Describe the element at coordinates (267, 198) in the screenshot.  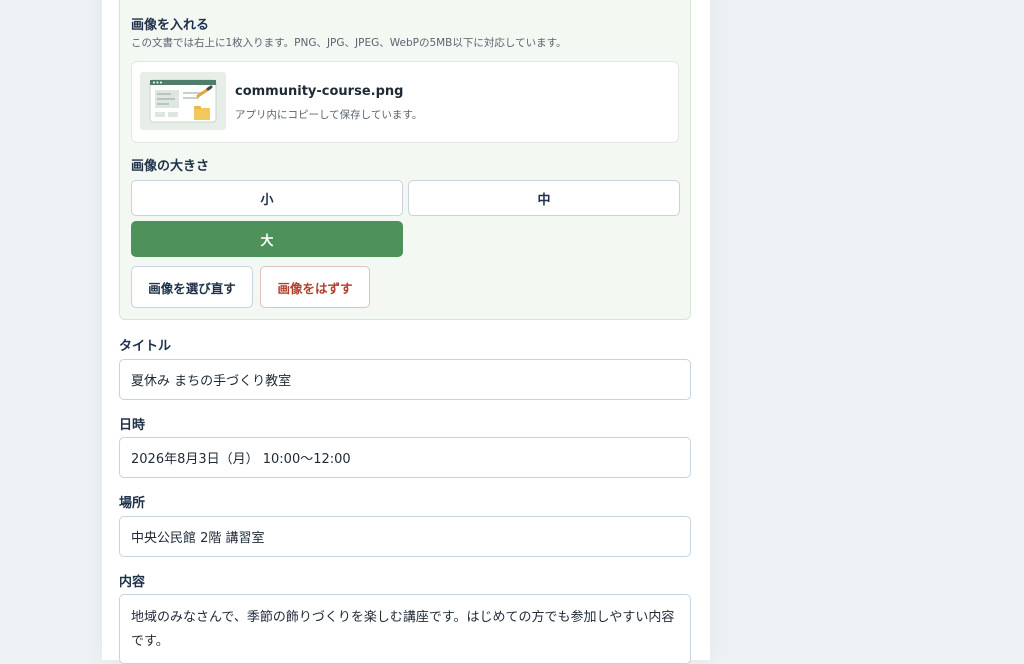
I see `size-small-button: 小` at that location.